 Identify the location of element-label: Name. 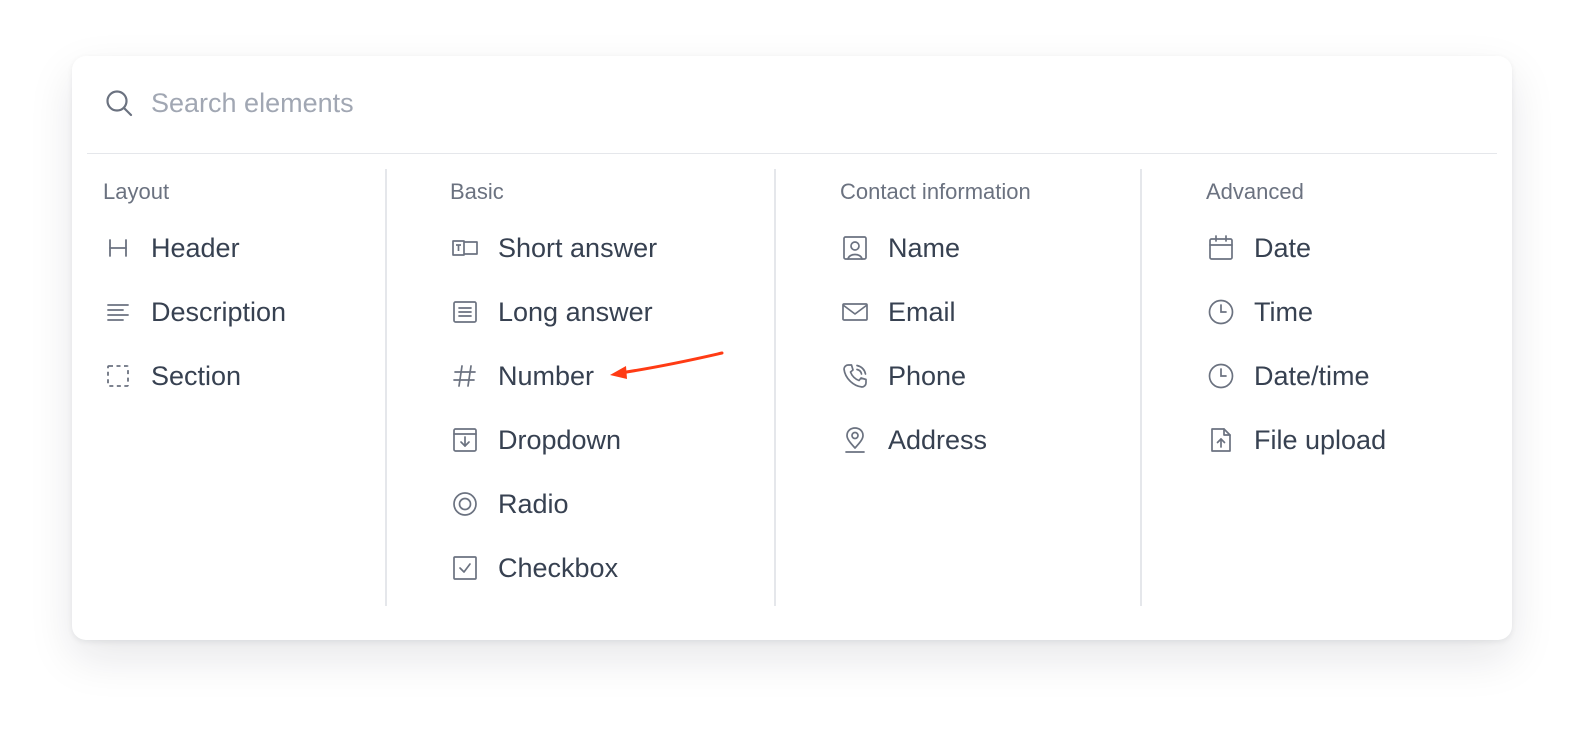
(924, 247).